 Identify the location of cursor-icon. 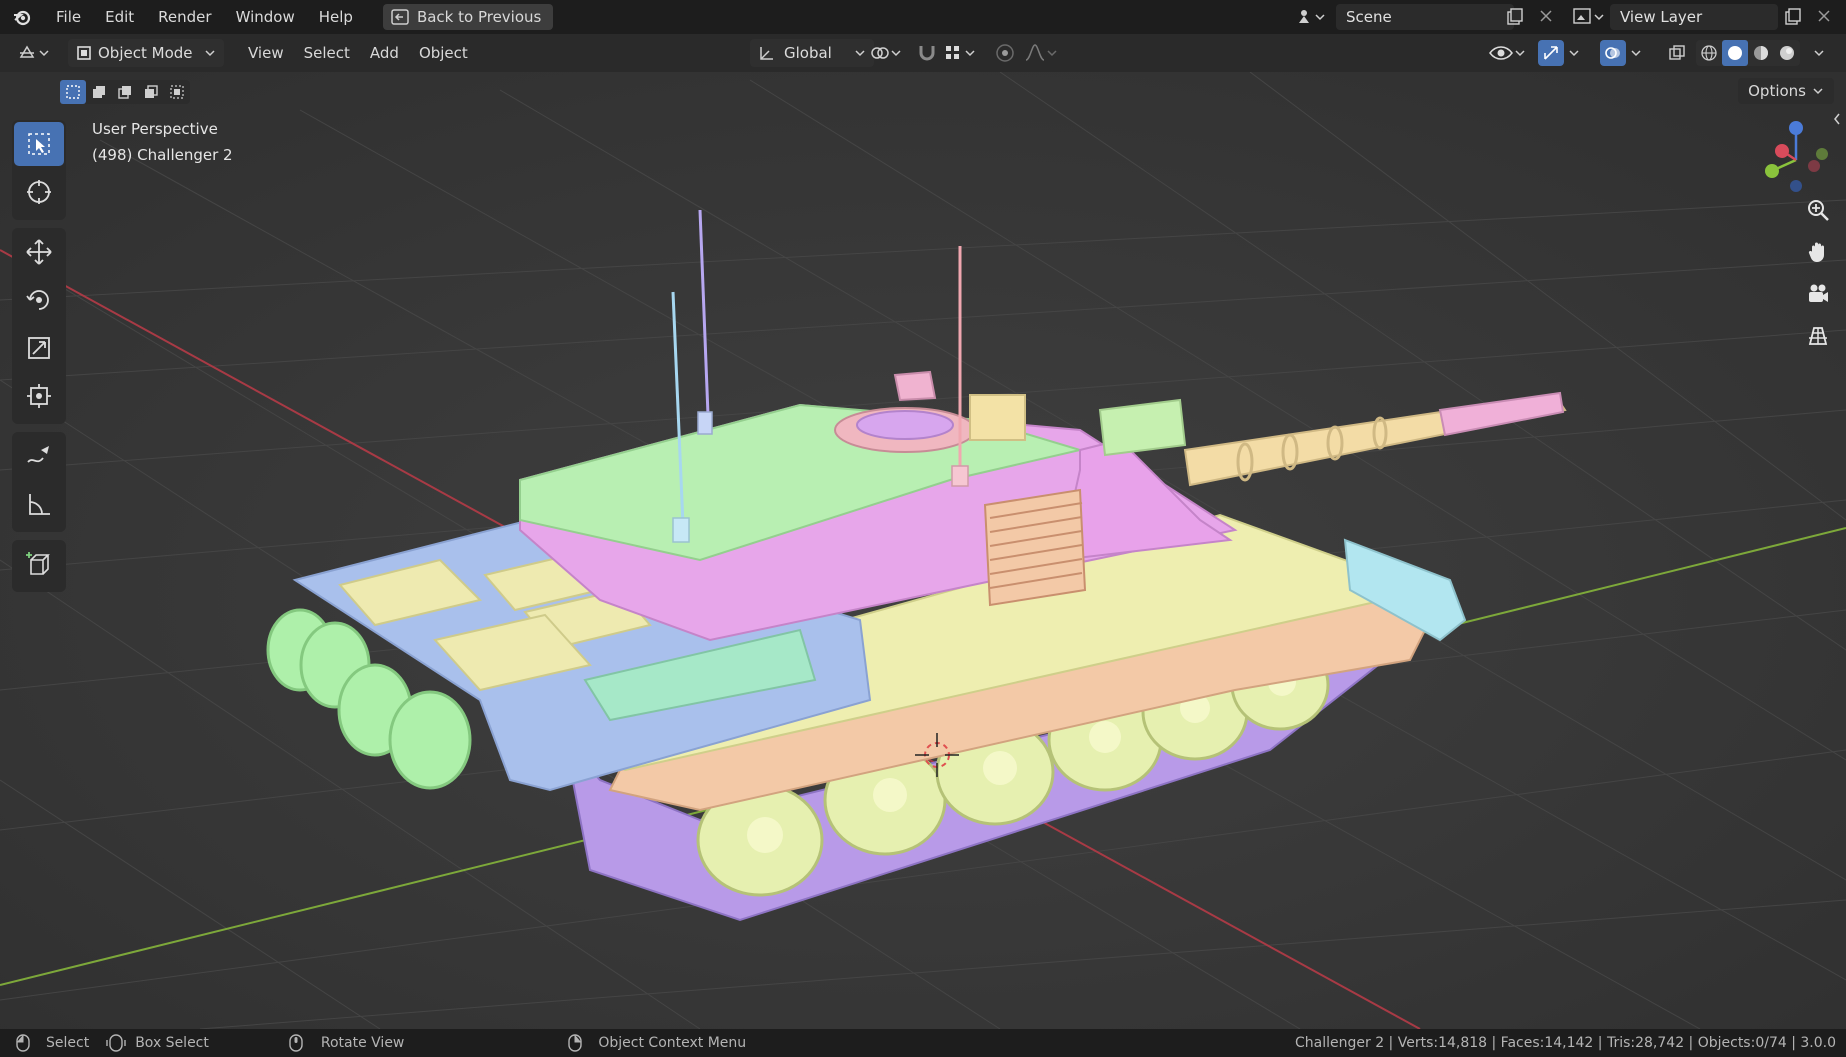
(39, 192).